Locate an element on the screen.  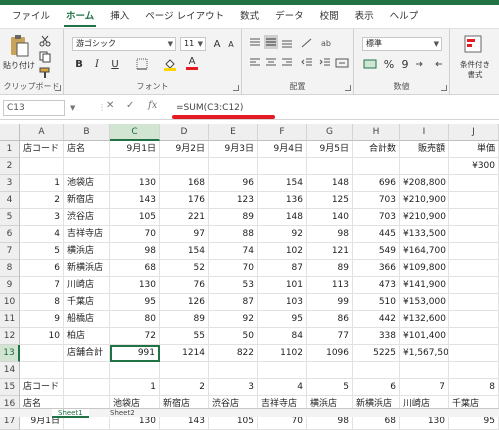
cell-h8: 366 is located at coordinates (376, 268).